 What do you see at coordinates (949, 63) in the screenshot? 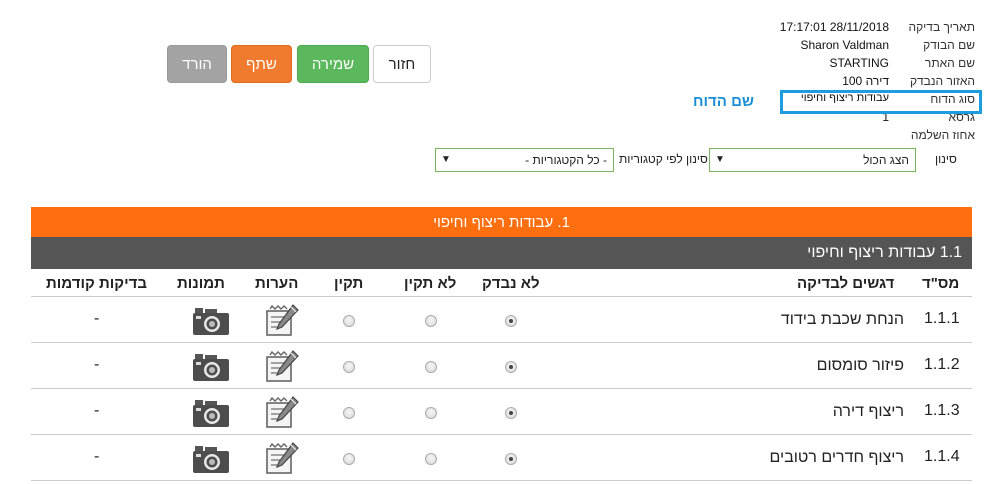
I see `site-label: שם האתר` at bounding box center [949, 63].